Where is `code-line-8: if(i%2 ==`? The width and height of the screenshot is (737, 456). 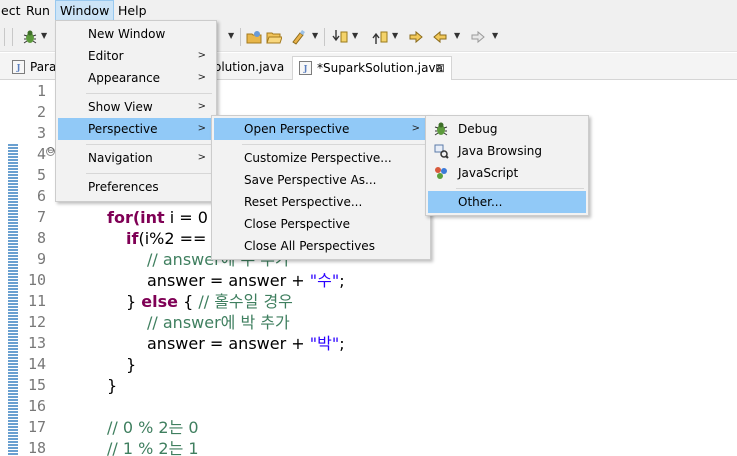 code-line-8: if(i%2 == is located at coordinates (166, 238).